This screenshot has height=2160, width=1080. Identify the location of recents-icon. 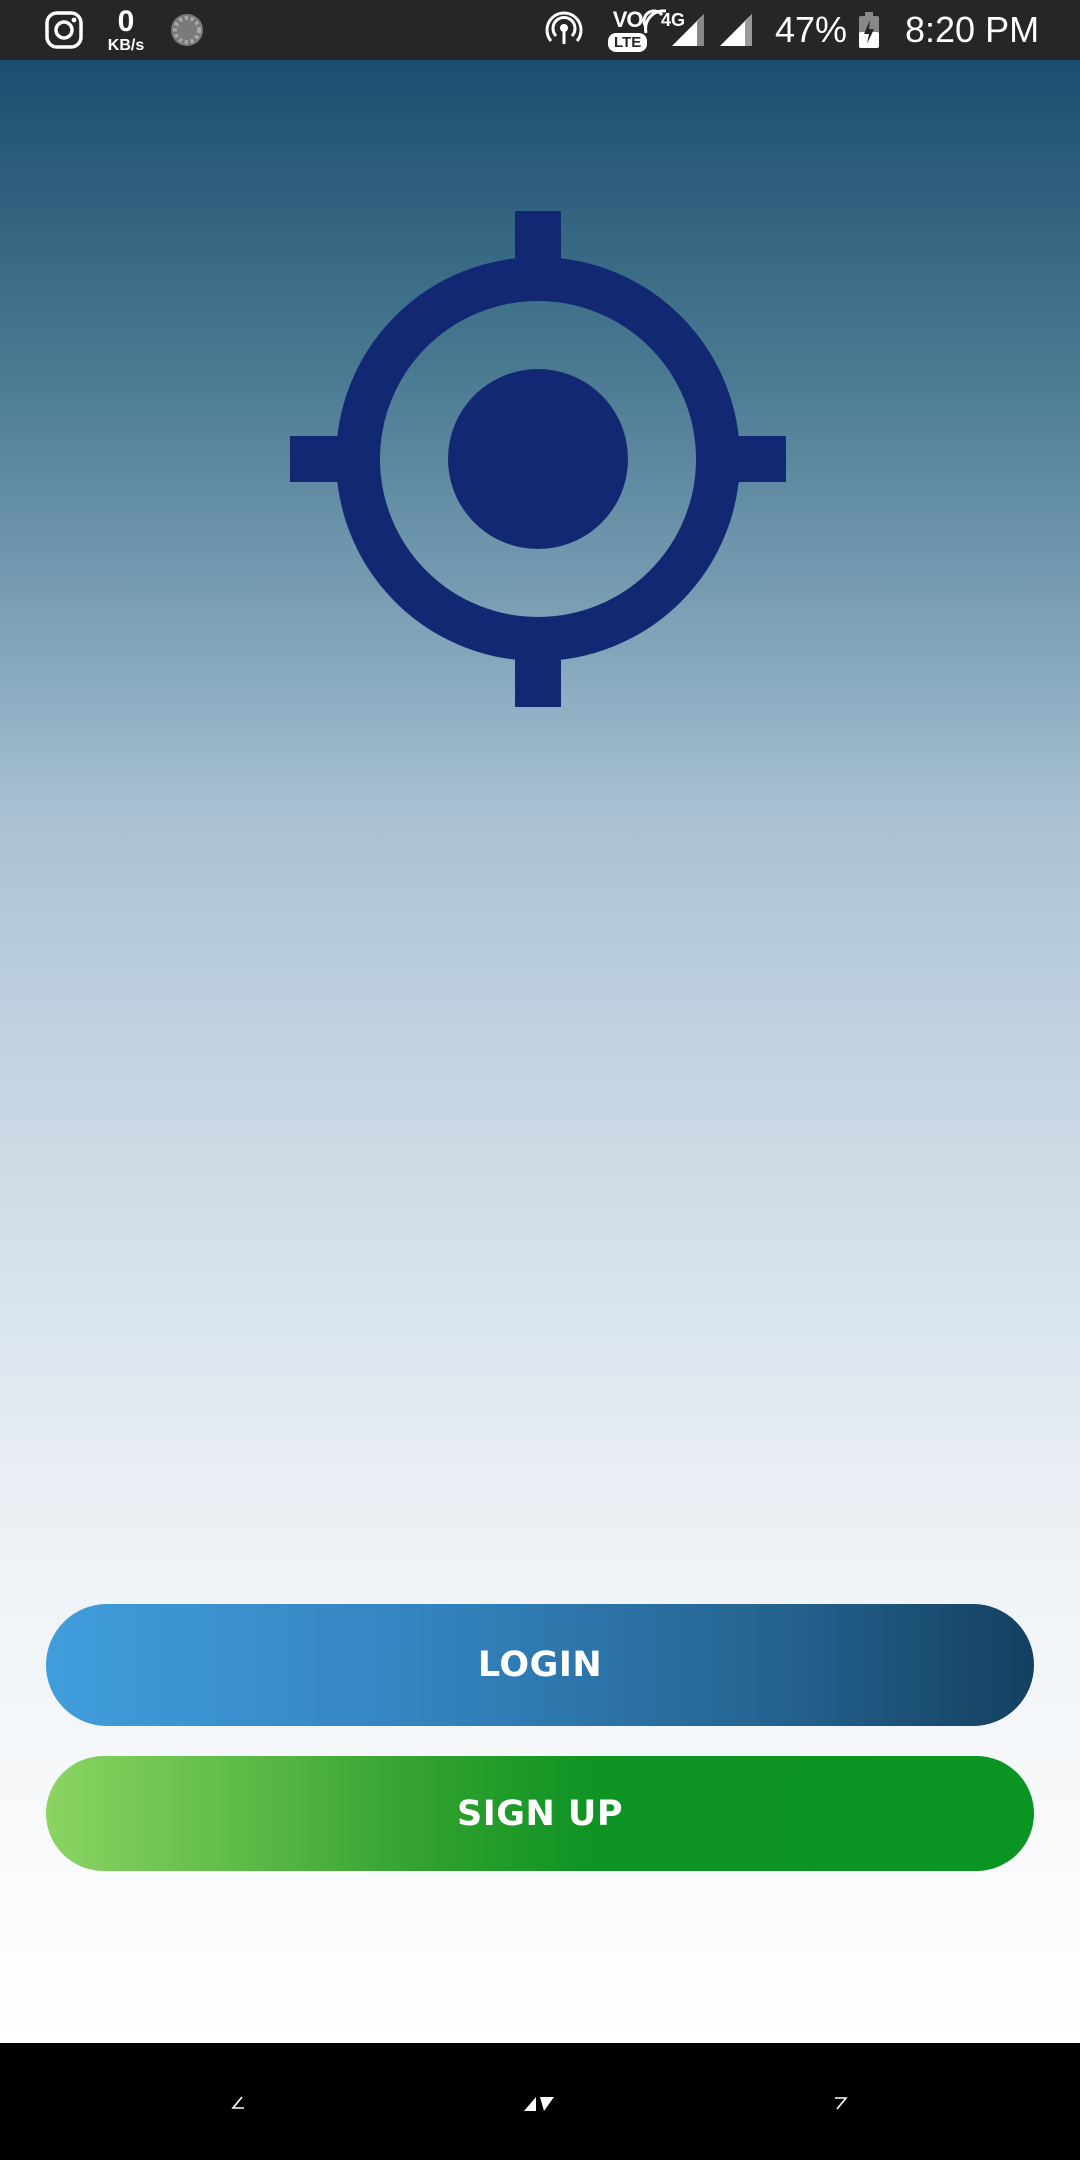
(841, 2103).